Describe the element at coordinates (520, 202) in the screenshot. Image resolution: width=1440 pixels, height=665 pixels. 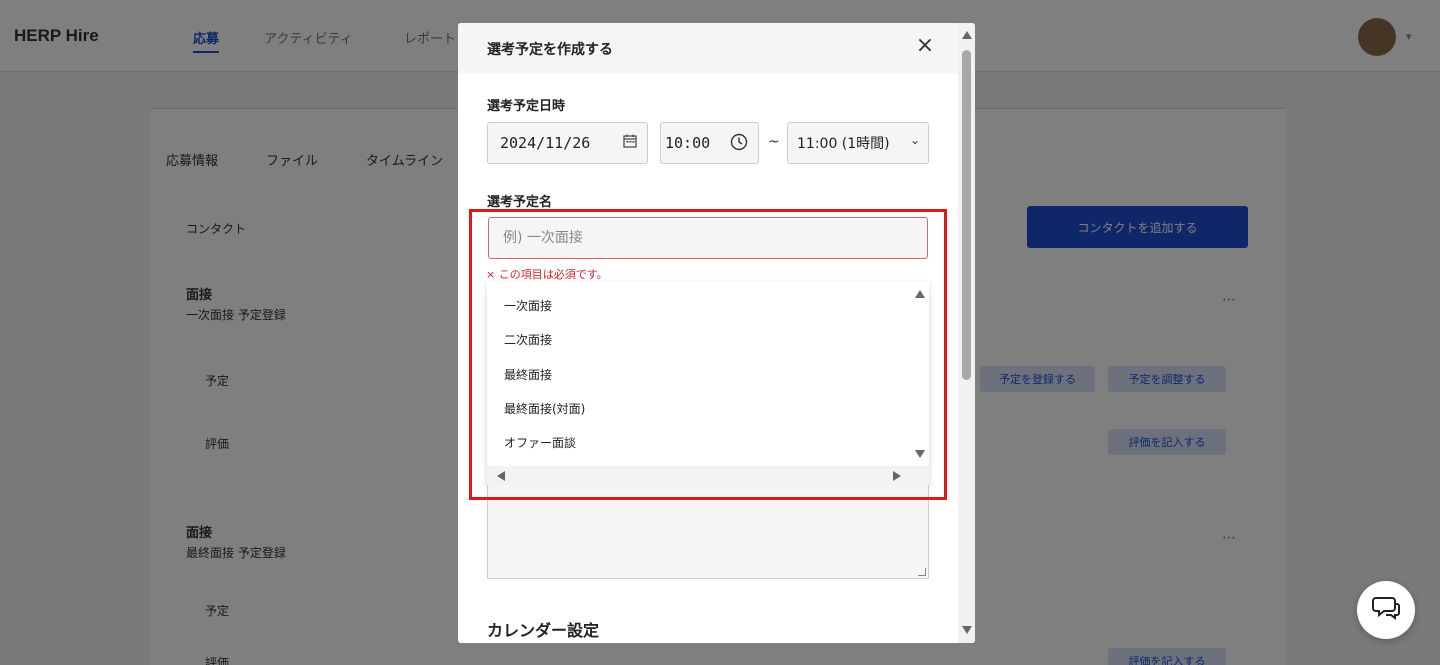
I see `schedule-name-label: 選考予定名` at that location.